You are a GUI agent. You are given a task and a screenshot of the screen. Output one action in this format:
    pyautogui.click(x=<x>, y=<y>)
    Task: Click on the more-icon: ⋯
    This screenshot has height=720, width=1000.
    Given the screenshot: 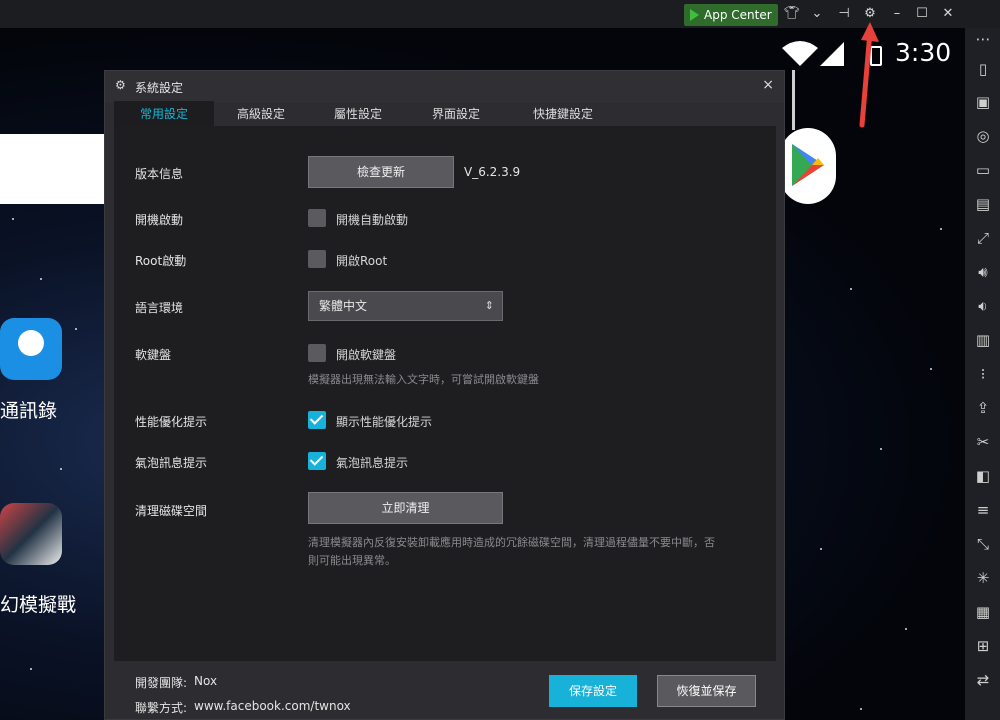 What is the action you would take?
    pyautogui.click(x=983, y=39)
    